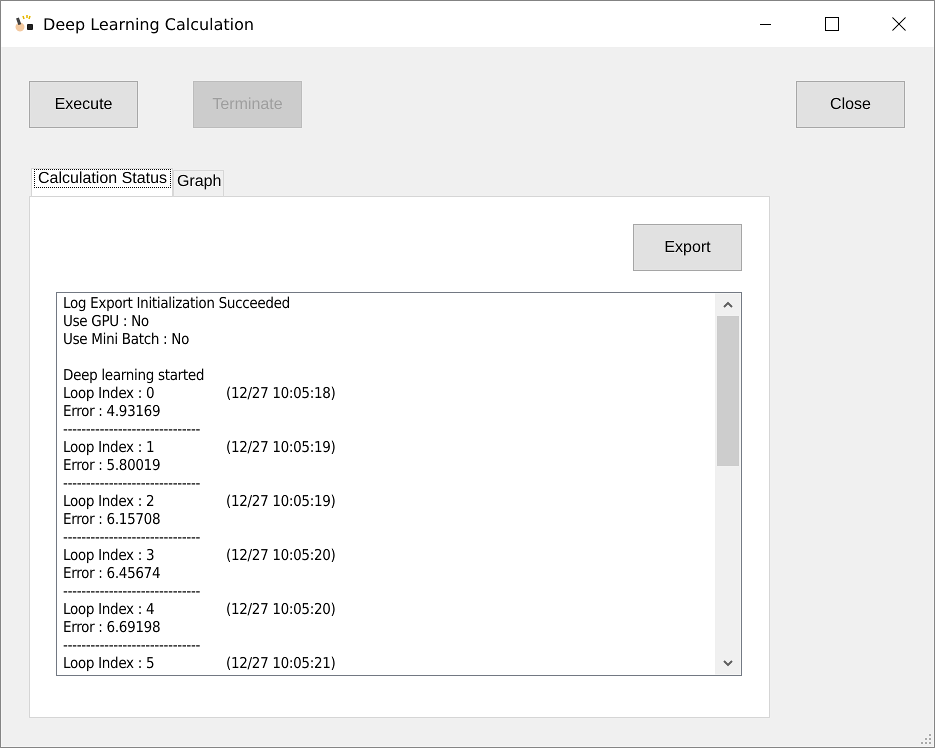  Describe the element at coordinates (177, 303) in the screenshot. I see `log-line: Log Export Initialization Succeeded` at that location.